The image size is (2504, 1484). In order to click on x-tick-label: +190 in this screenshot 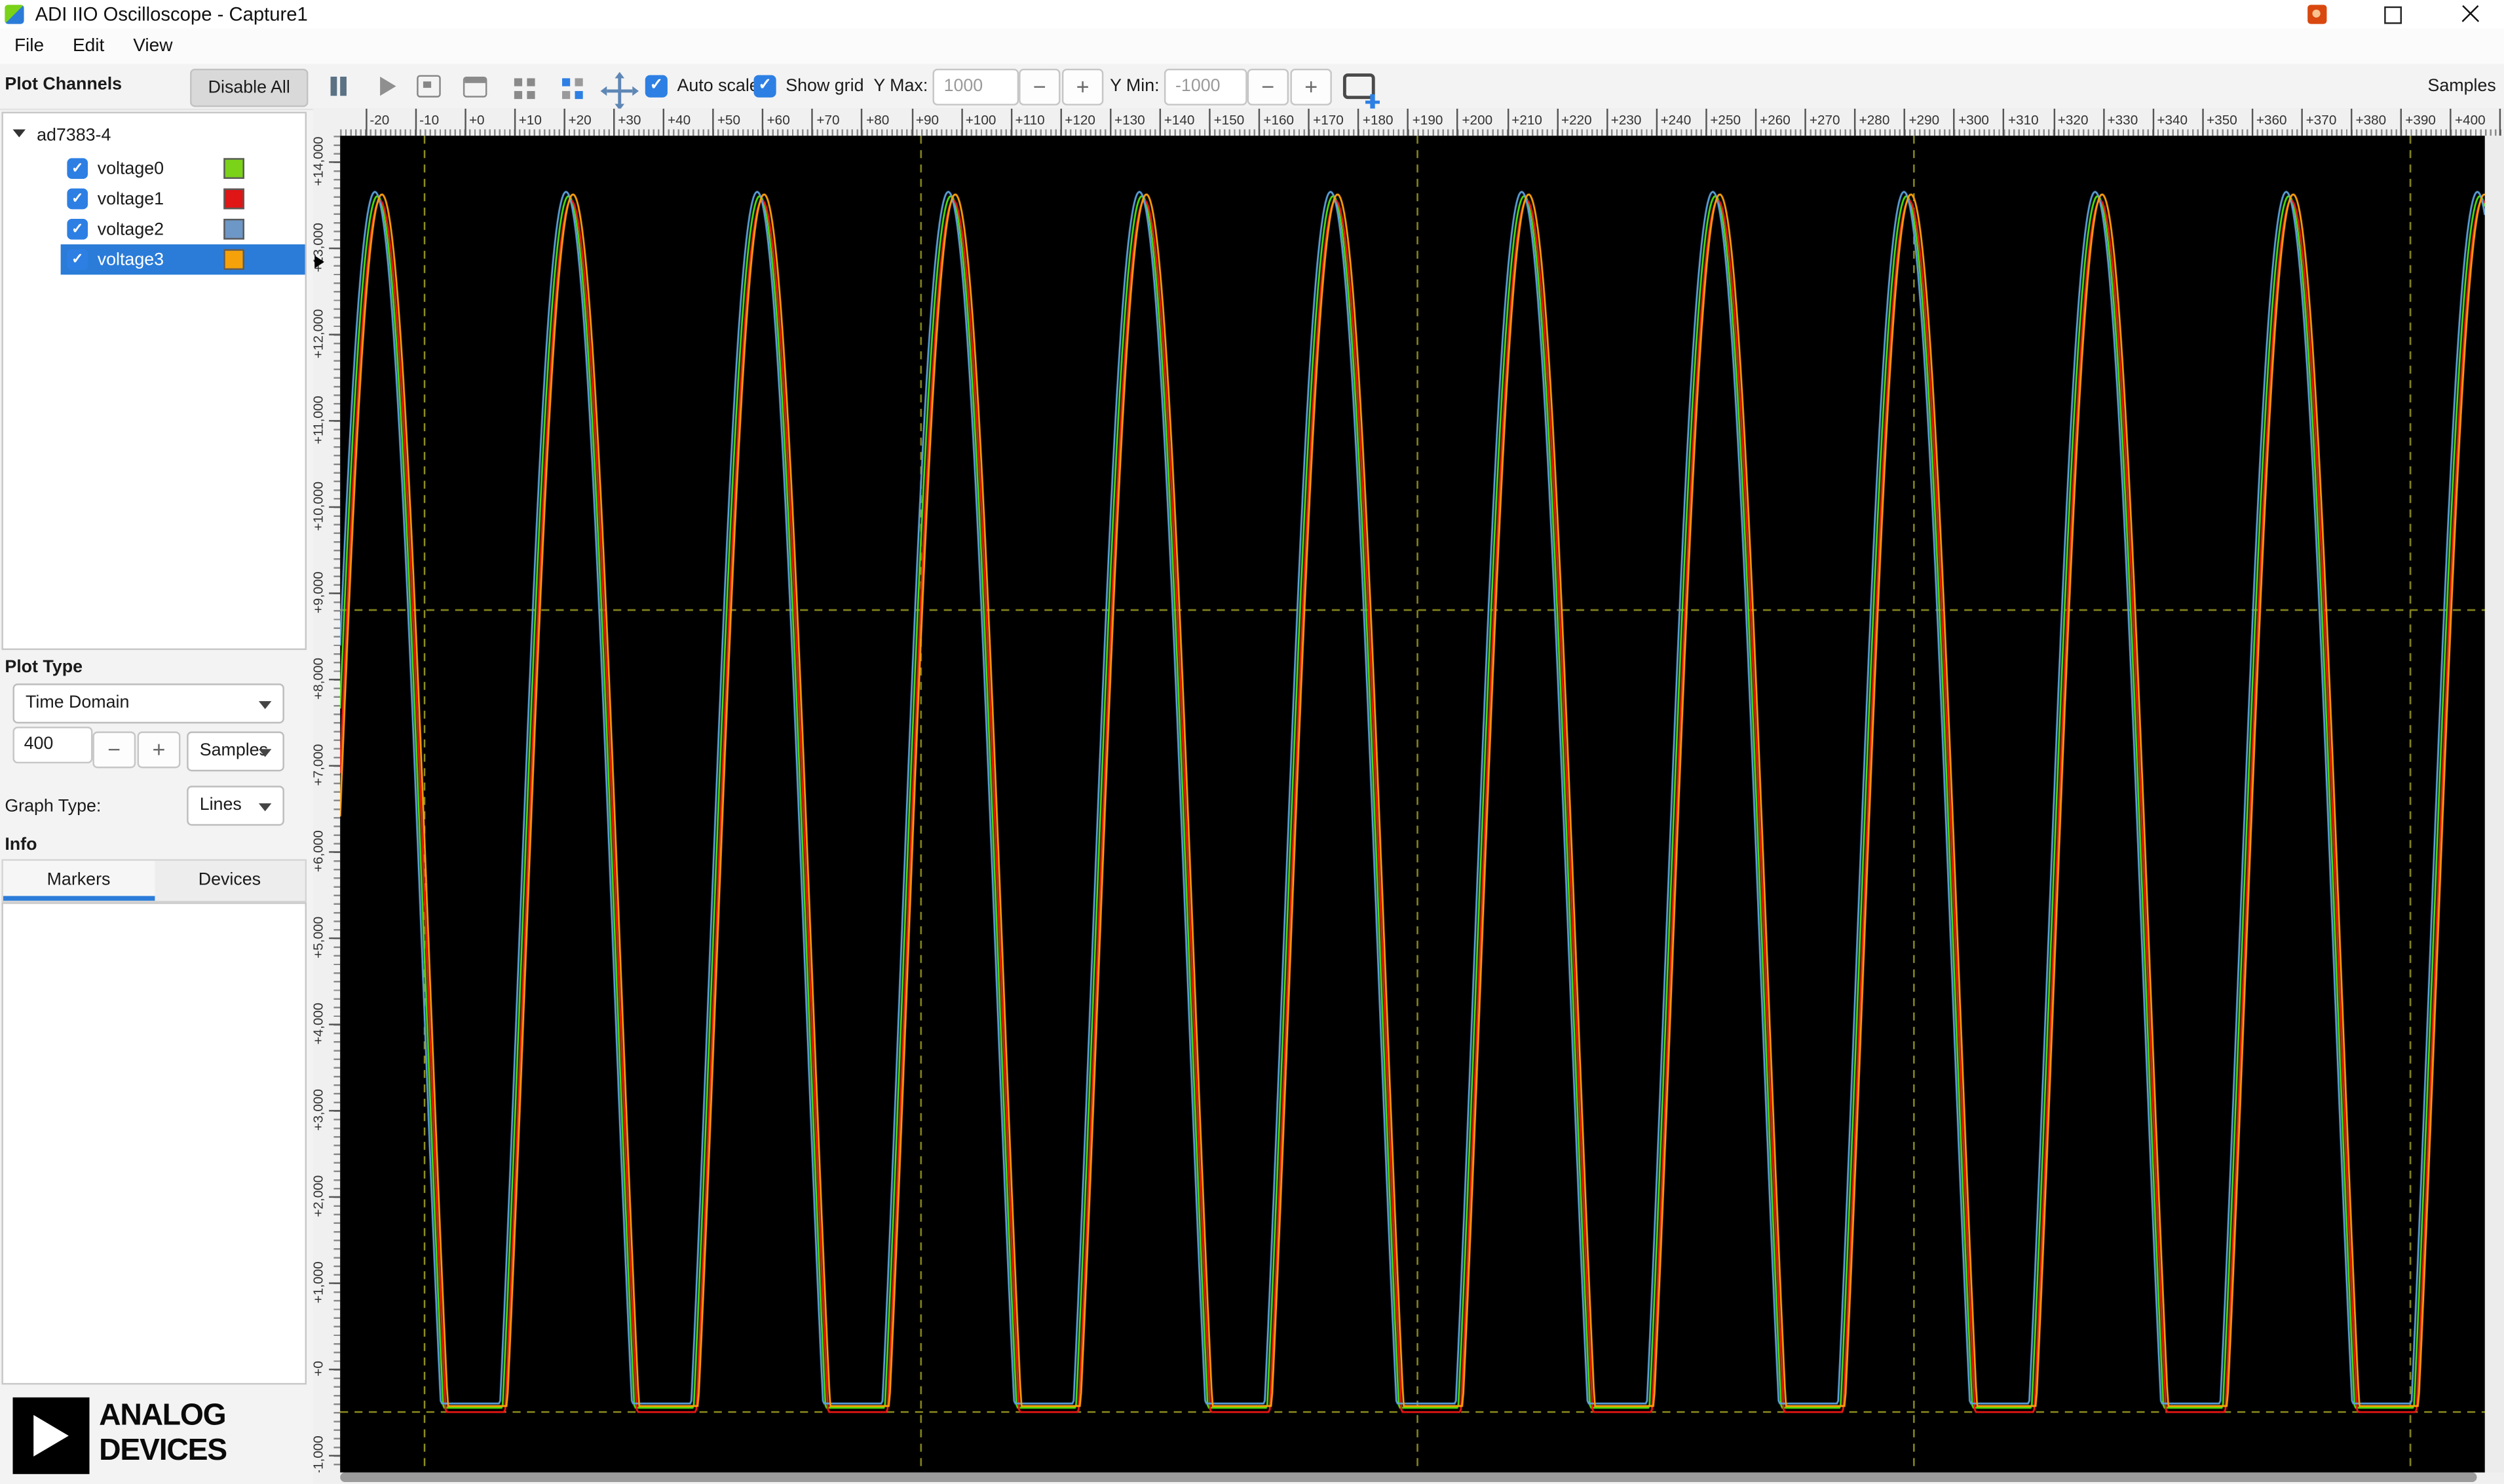, I will do `click(1425, 122)`.